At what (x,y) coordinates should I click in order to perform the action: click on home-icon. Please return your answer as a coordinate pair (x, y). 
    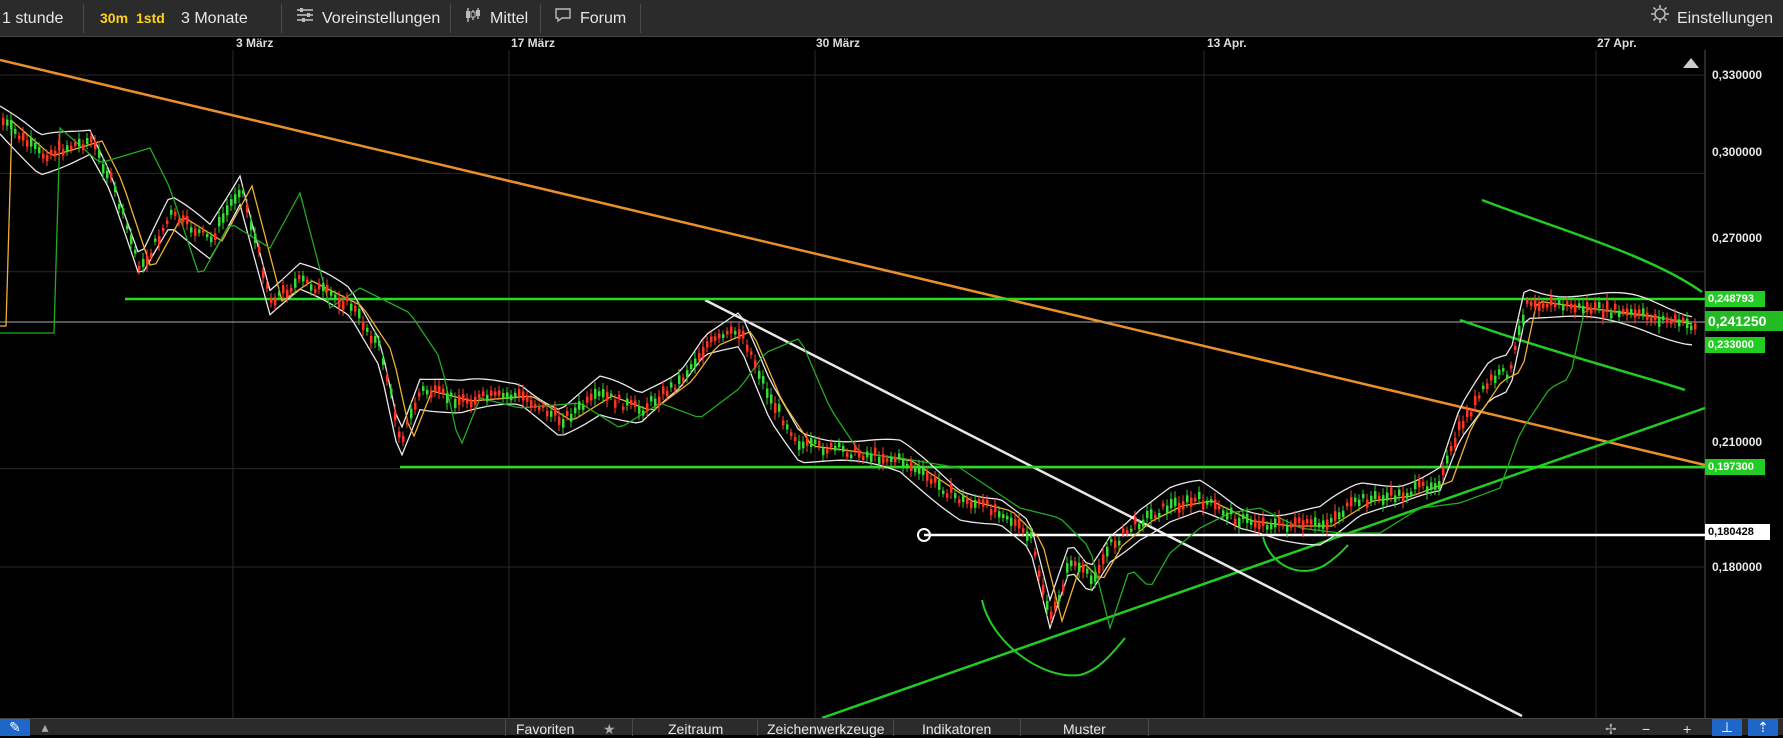
    Looking at the image, I should click on (1691, 63).